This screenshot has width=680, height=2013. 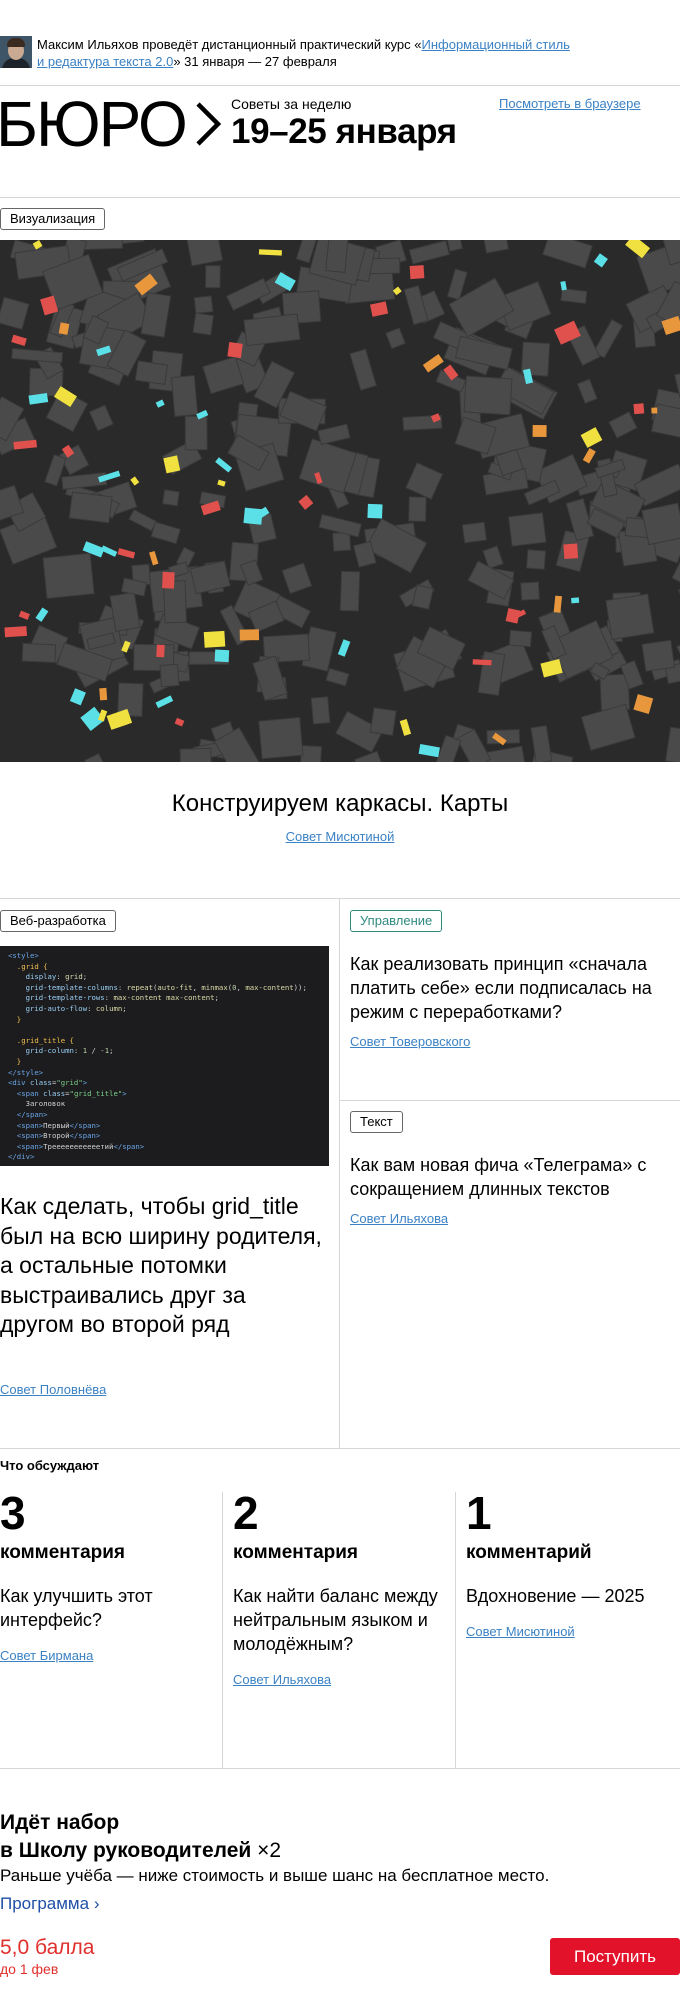 I want to click on program-link: Программа ›, so click(x=49, y=1904).